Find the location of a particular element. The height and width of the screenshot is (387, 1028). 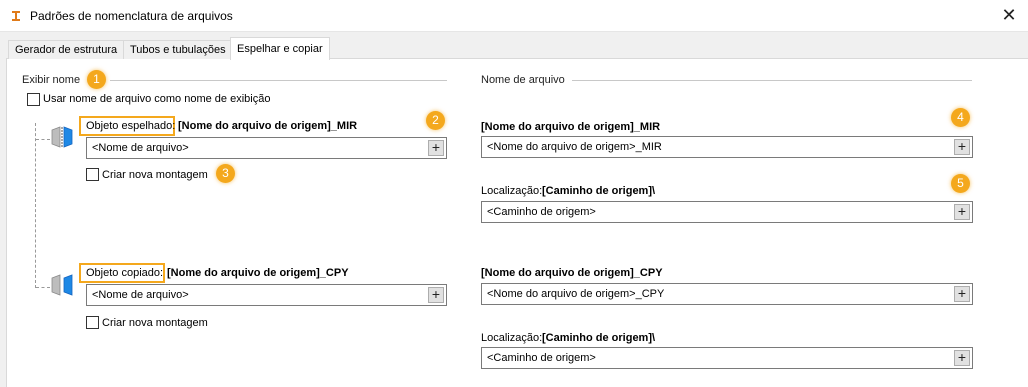

copied-display-name-value: <Nome de arquivo> is located at coordinates (140, 295).